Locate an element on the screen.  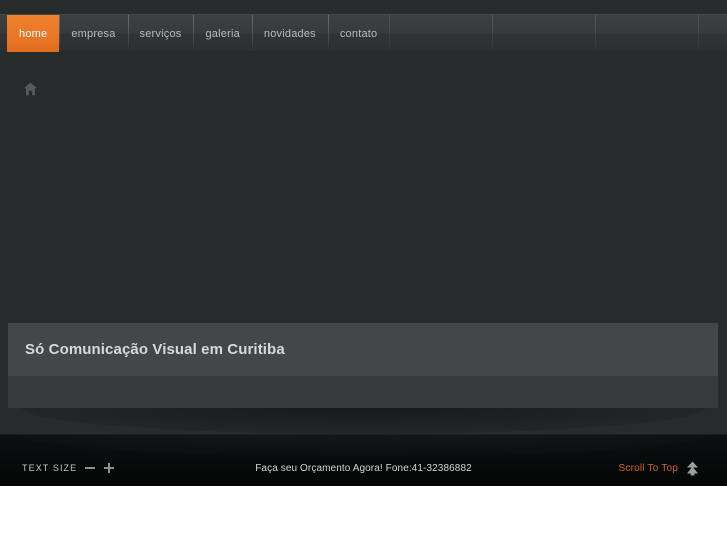
nav-item-home: home is located at coordinates (33, 33).